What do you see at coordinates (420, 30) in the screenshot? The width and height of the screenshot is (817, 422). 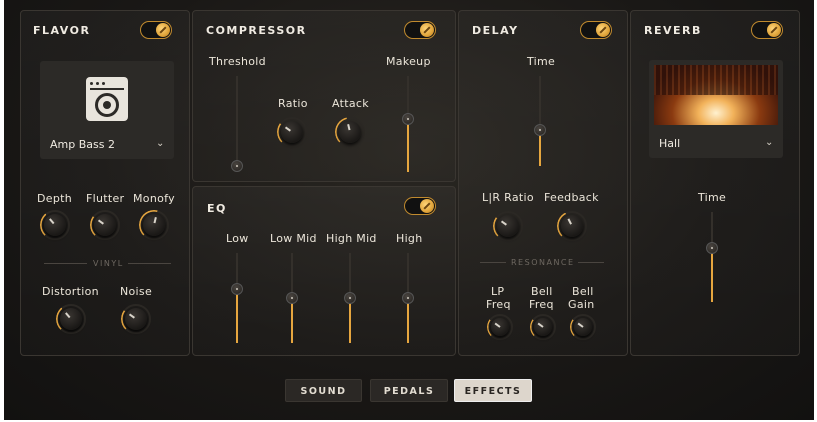 I see `compressor-toggle` at bounding box center [420, 30].